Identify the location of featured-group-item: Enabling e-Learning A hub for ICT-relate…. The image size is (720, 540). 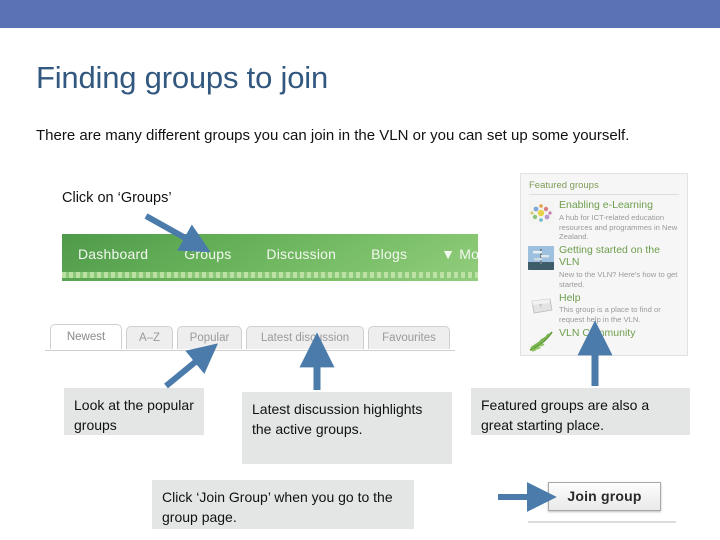
(604, 221).